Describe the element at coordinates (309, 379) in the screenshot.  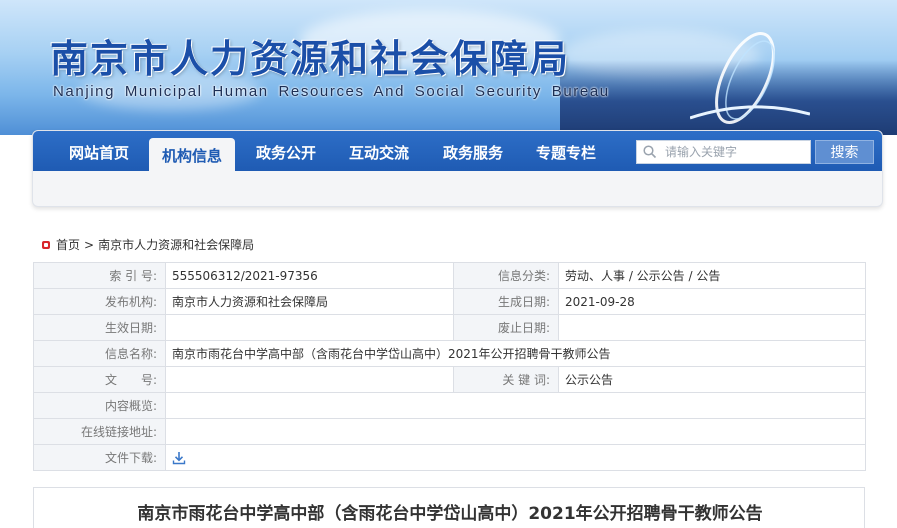
I see `document-number-value` at that location.